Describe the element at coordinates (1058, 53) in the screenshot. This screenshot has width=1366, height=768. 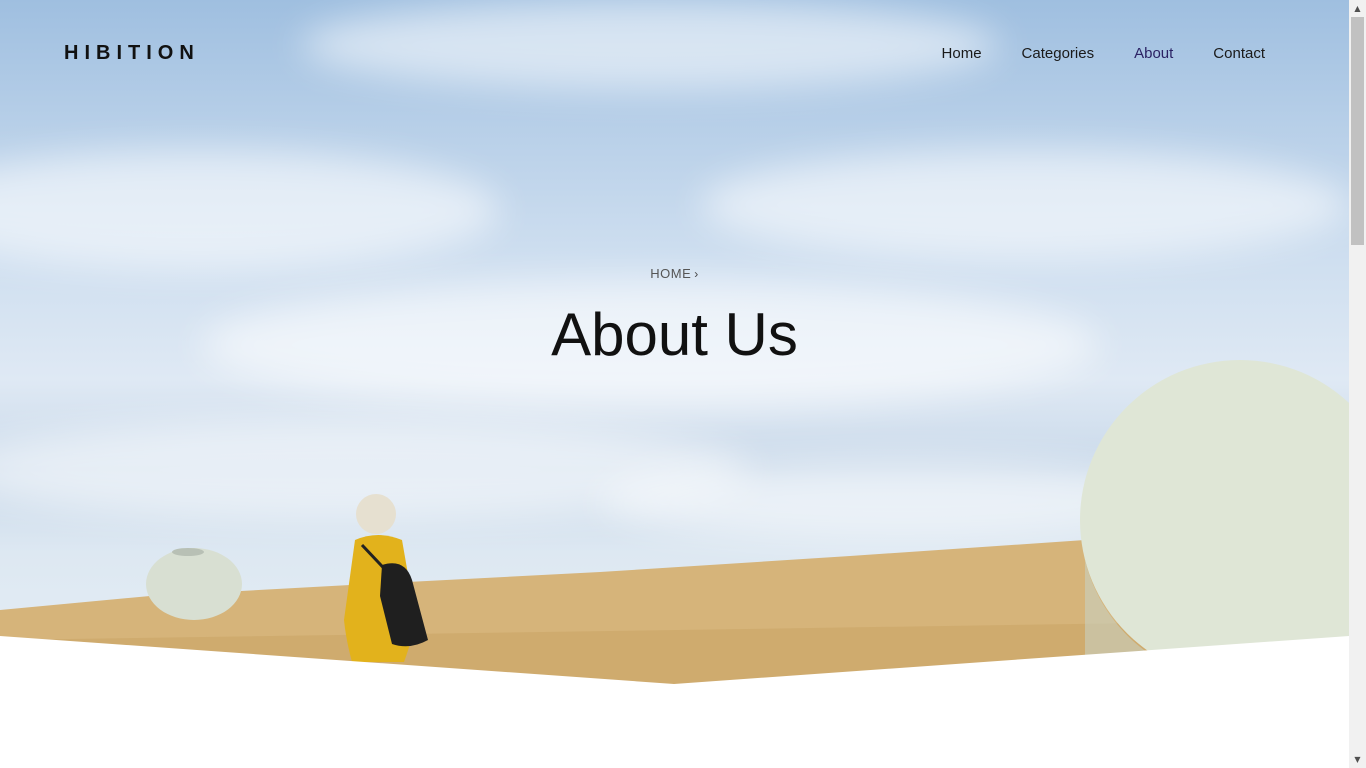
I see `nav-item-categories: Categories` at that location.